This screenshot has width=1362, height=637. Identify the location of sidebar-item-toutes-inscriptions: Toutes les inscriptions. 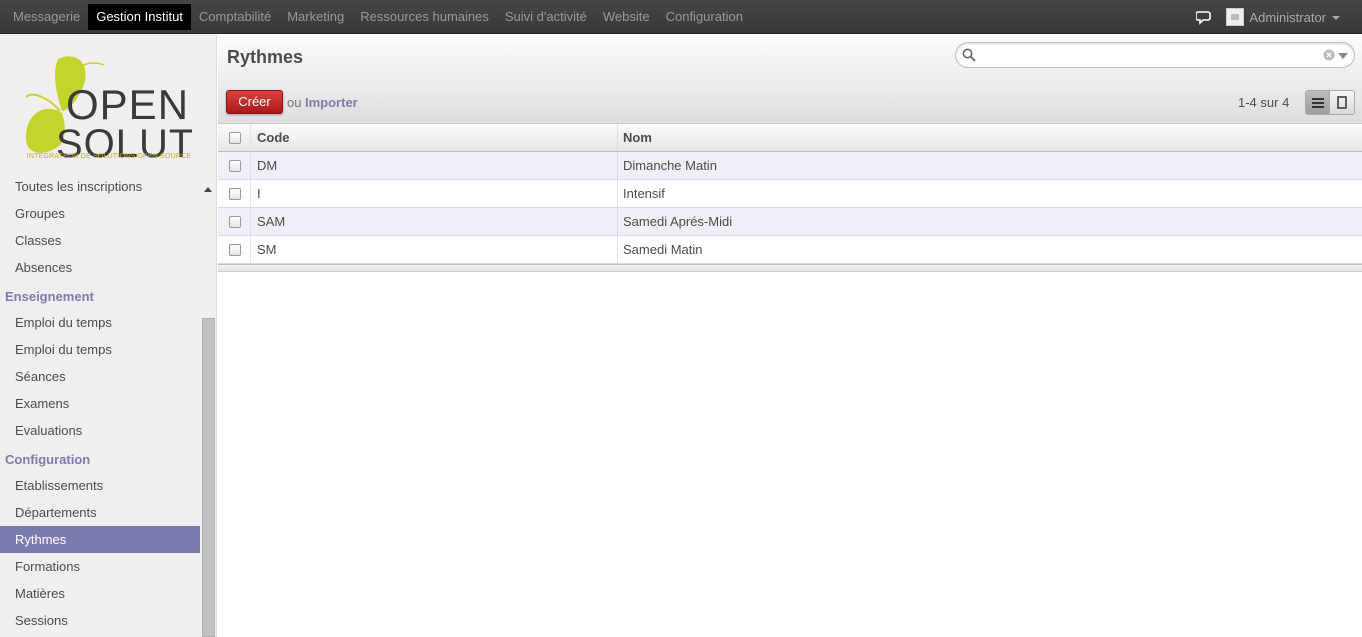
(100, 186).